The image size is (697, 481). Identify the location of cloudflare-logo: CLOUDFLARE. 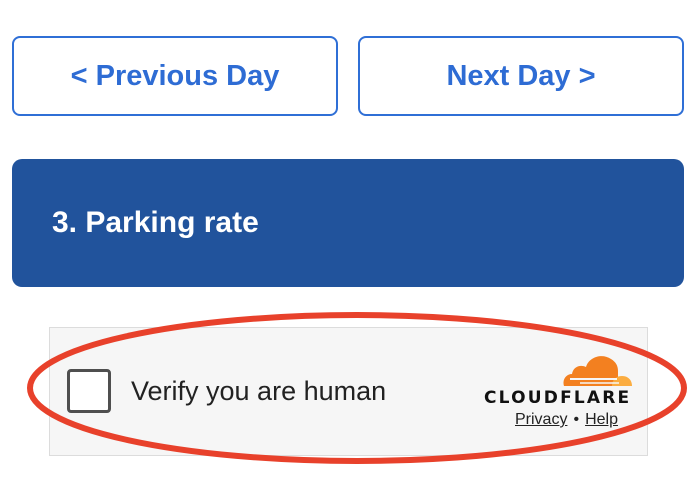
(559, 380).